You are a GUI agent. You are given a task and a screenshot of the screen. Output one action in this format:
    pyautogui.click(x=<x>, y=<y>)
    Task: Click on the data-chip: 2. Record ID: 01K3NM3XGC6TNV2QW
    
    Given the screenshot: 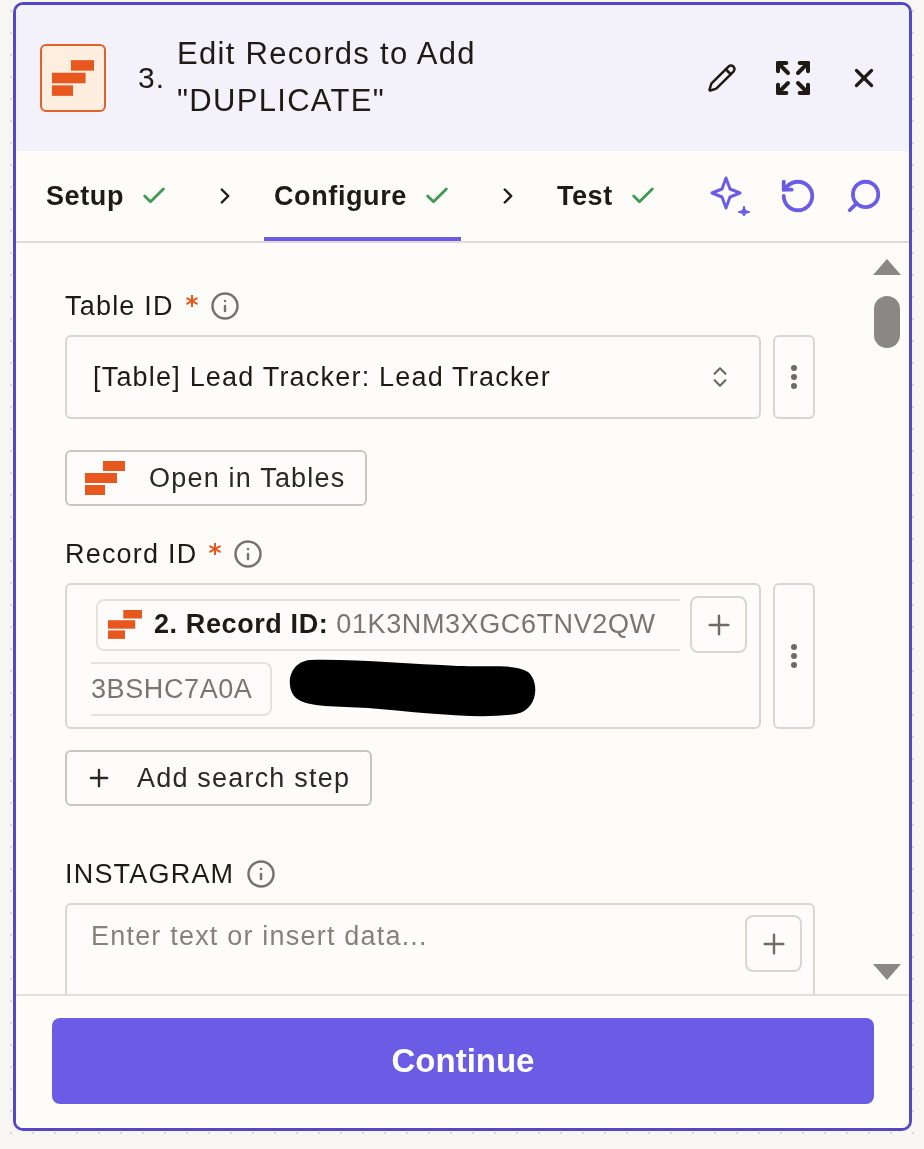 What is the action you would take?
    pyautogui.click(x=388, y=624)
    